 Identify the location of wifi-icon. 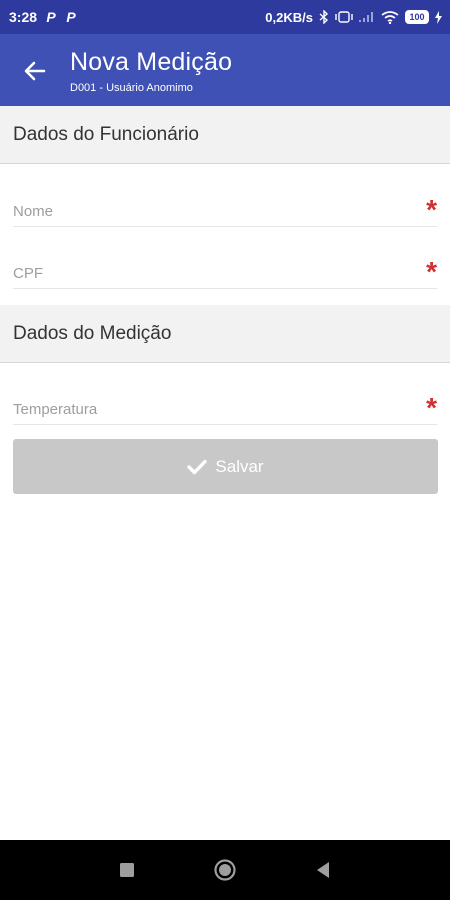
(390, 17).